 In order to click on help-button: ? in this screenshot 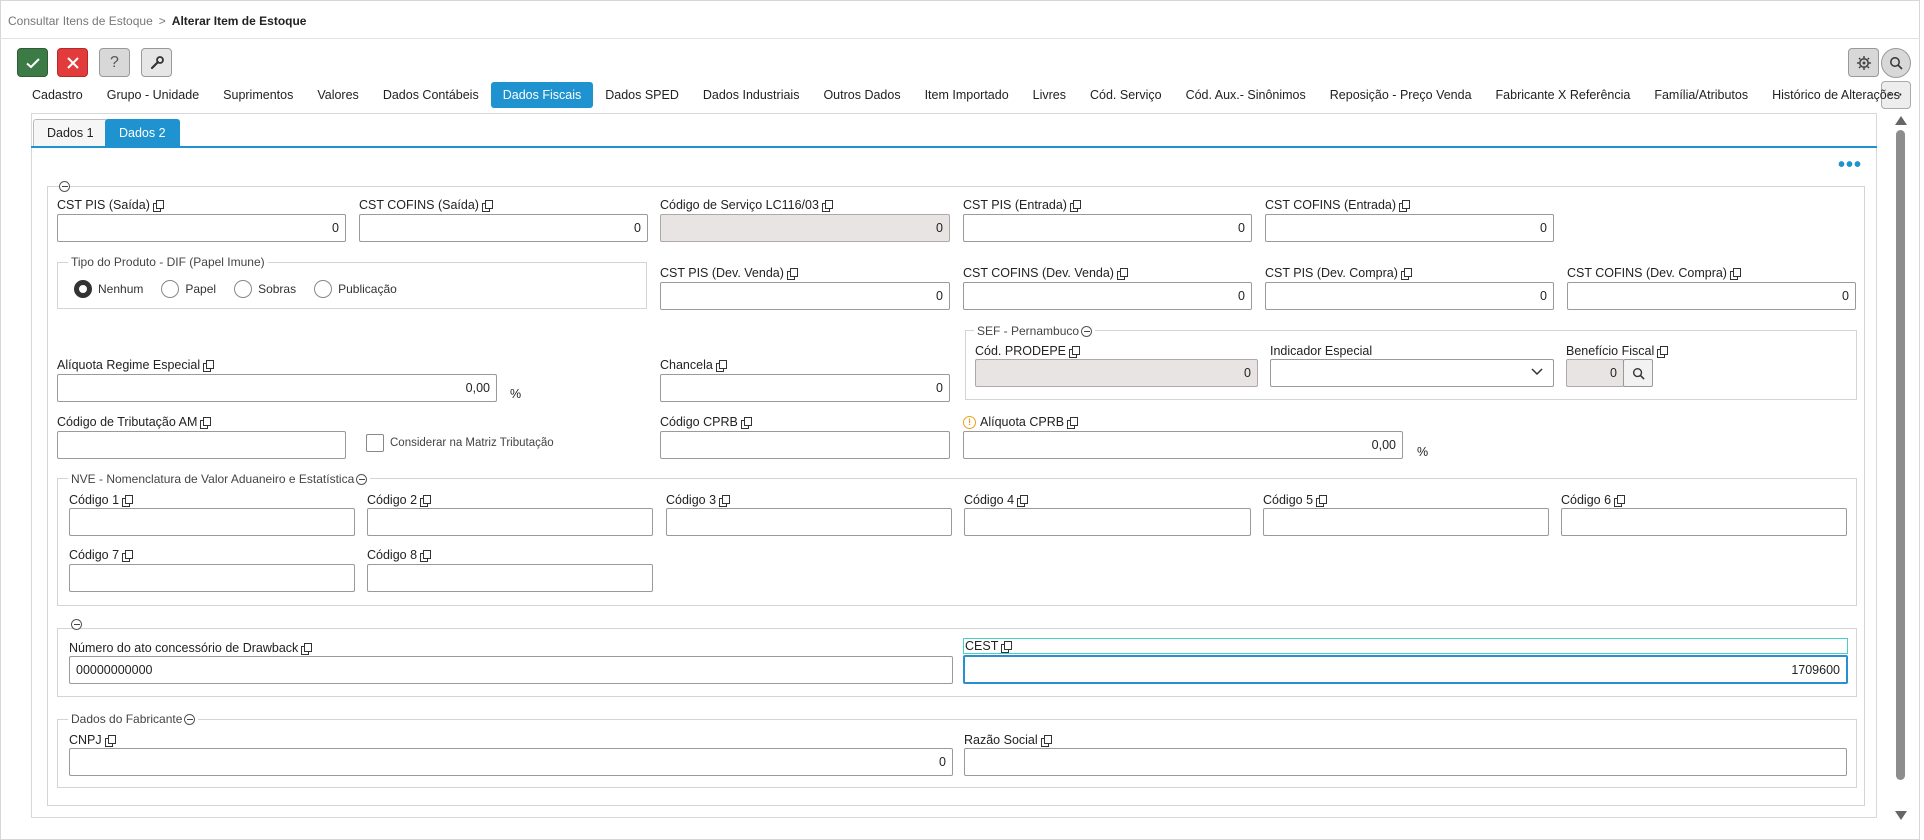, I will do `click(114, 62)`.